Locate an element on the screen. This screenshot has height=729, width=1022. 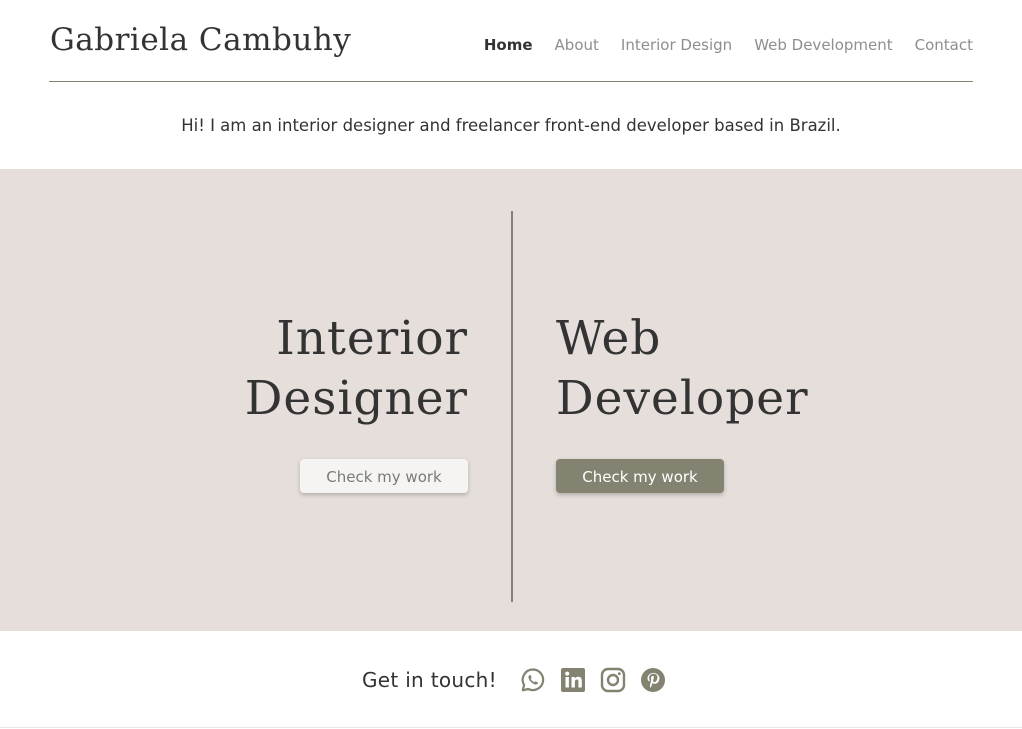
header-divider is located at coordinates (511, 81).